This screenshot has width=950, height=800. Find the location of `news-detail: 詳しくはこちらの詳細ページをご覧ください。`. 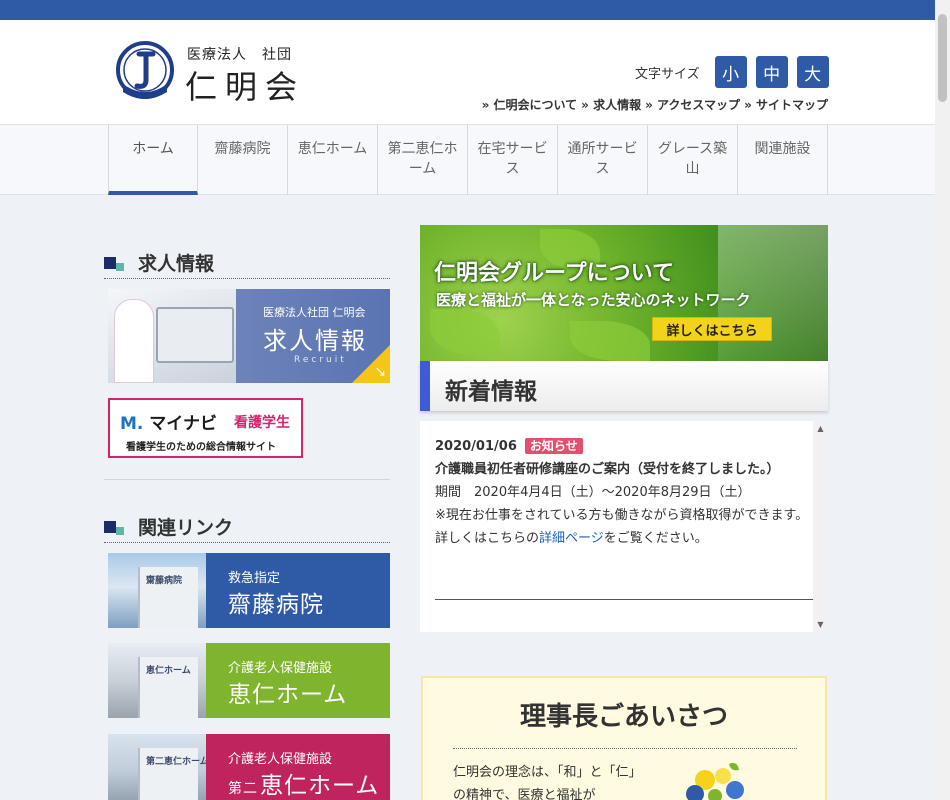

news-detail: 詳しくはこちらの詳細ページをご覧ください。 is located at coordinates (624, 538).